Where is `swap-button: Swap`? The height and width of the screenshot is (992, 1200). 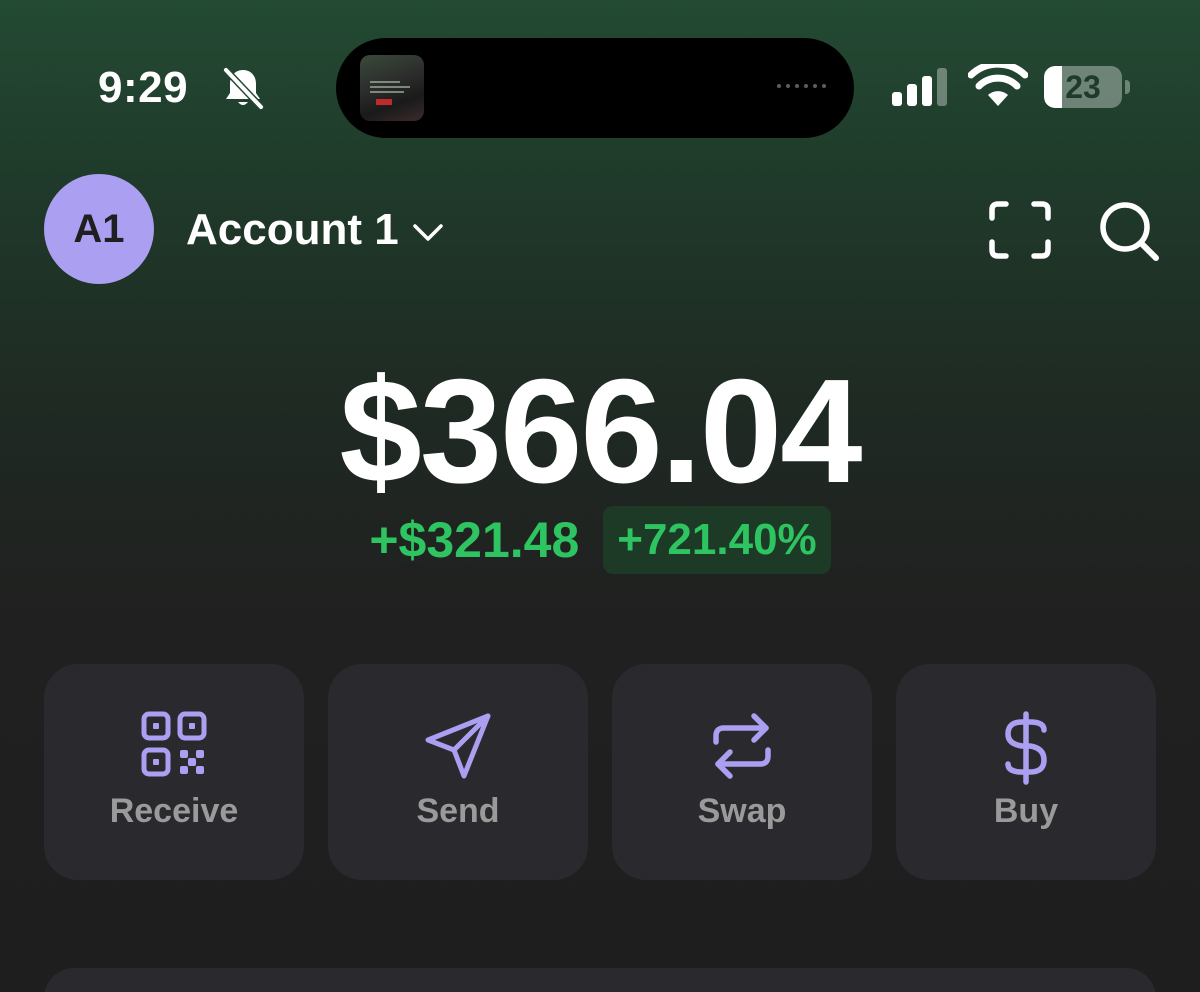
swap-button: Swap is located at coordinates (742, 772).